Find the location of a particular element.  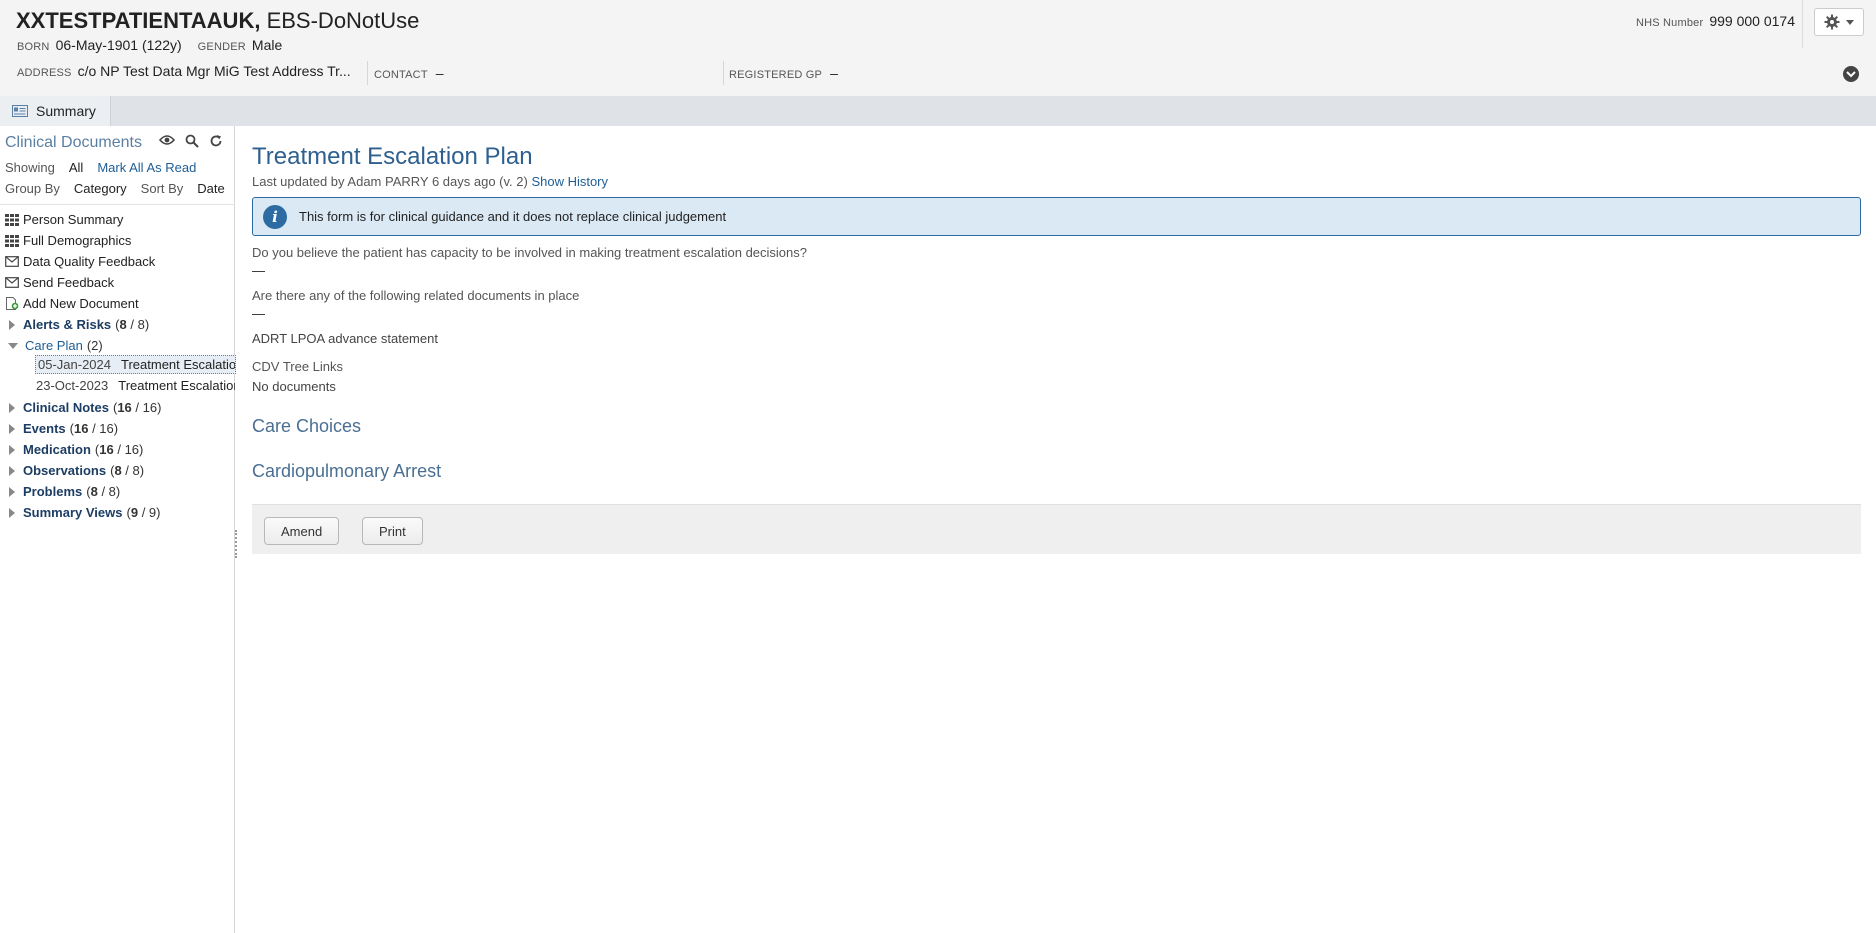

sort-by-label: Sort By is located at coordinates (162, 188).